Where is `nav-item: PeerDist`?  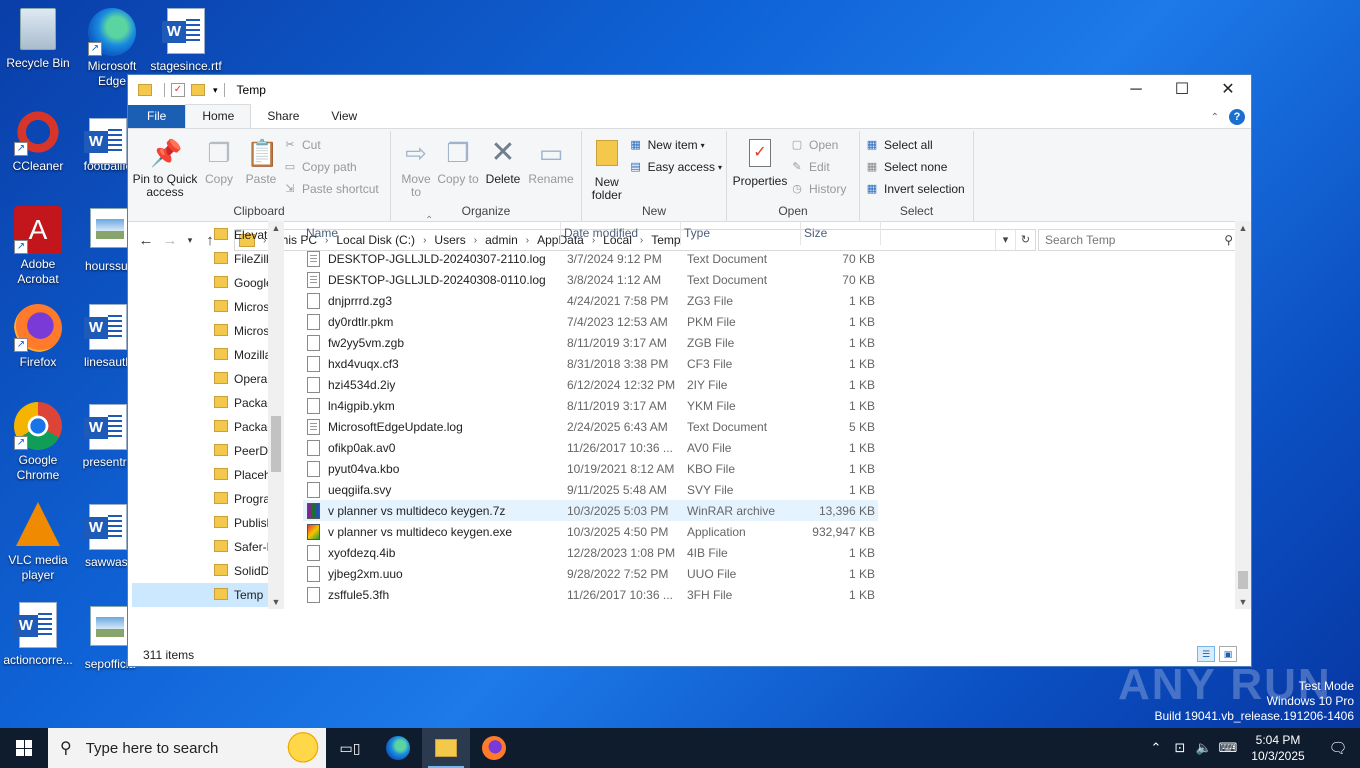 nav-item: PeerDist is located at coordinates (200, 451).